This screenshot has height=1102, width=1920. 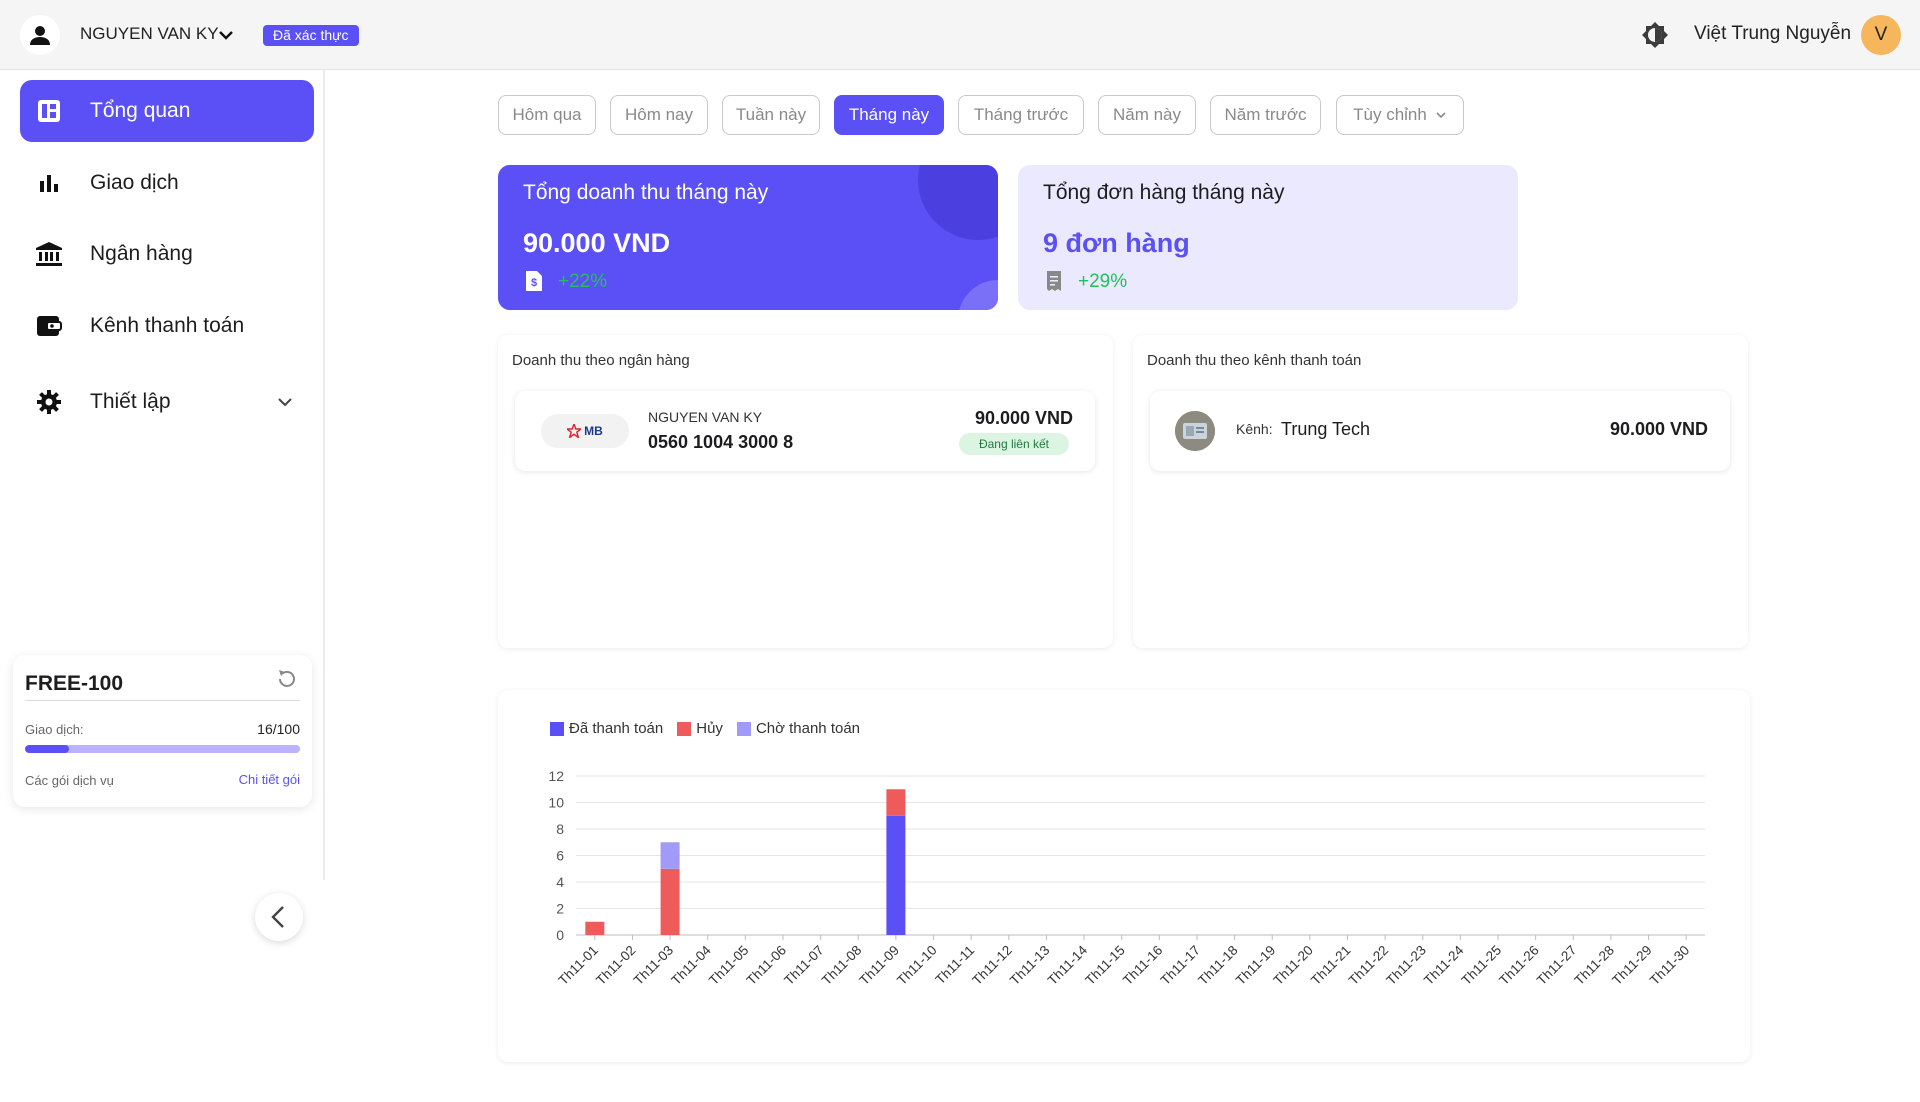 I want to click on x-tick-label: Th11-18, so click(x=1217, y=965).